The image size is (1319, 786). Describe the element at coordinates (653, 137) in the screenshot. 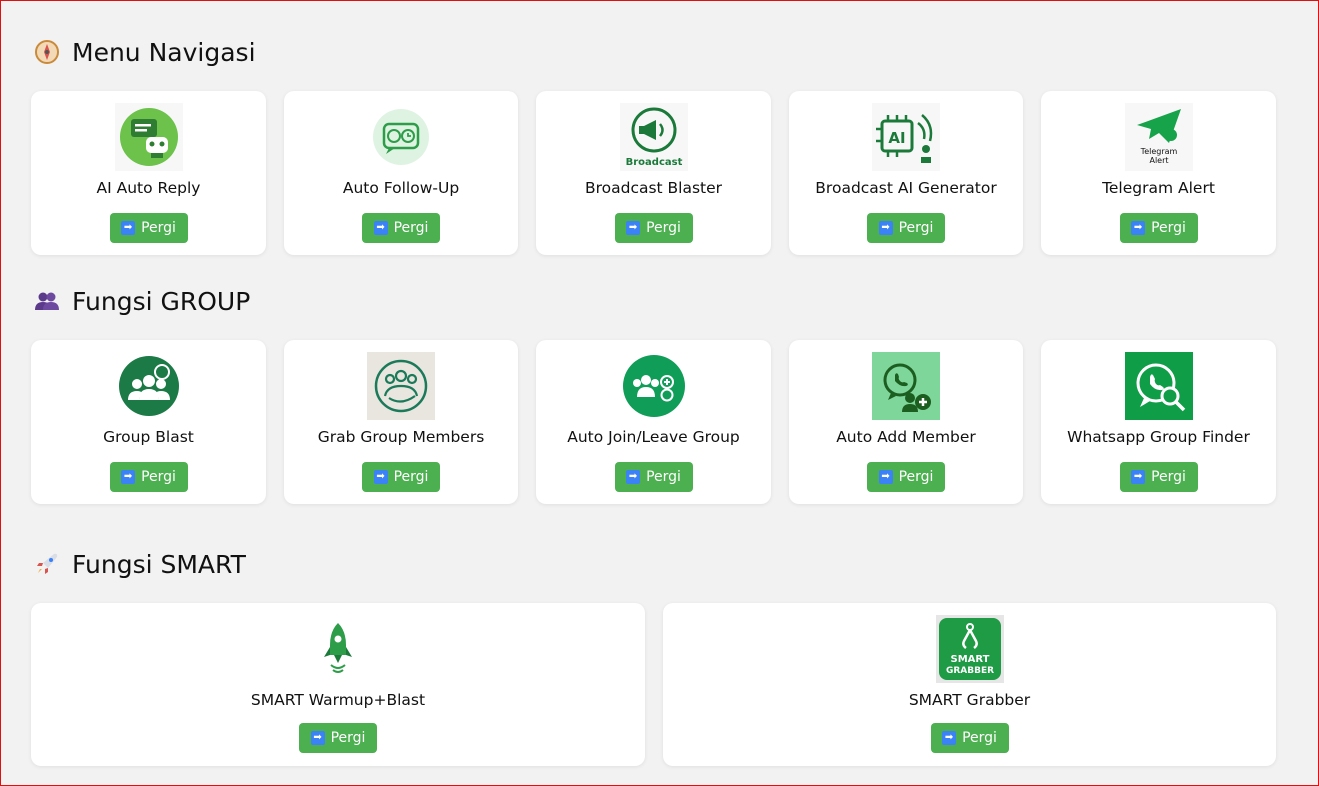

I see `broadcast-icon: Broadcast` at that location.